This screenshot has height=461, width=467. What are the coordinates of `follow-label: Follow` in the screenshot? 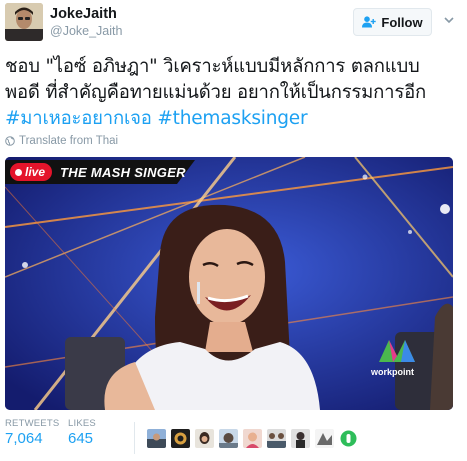 It's located at (402, 22).